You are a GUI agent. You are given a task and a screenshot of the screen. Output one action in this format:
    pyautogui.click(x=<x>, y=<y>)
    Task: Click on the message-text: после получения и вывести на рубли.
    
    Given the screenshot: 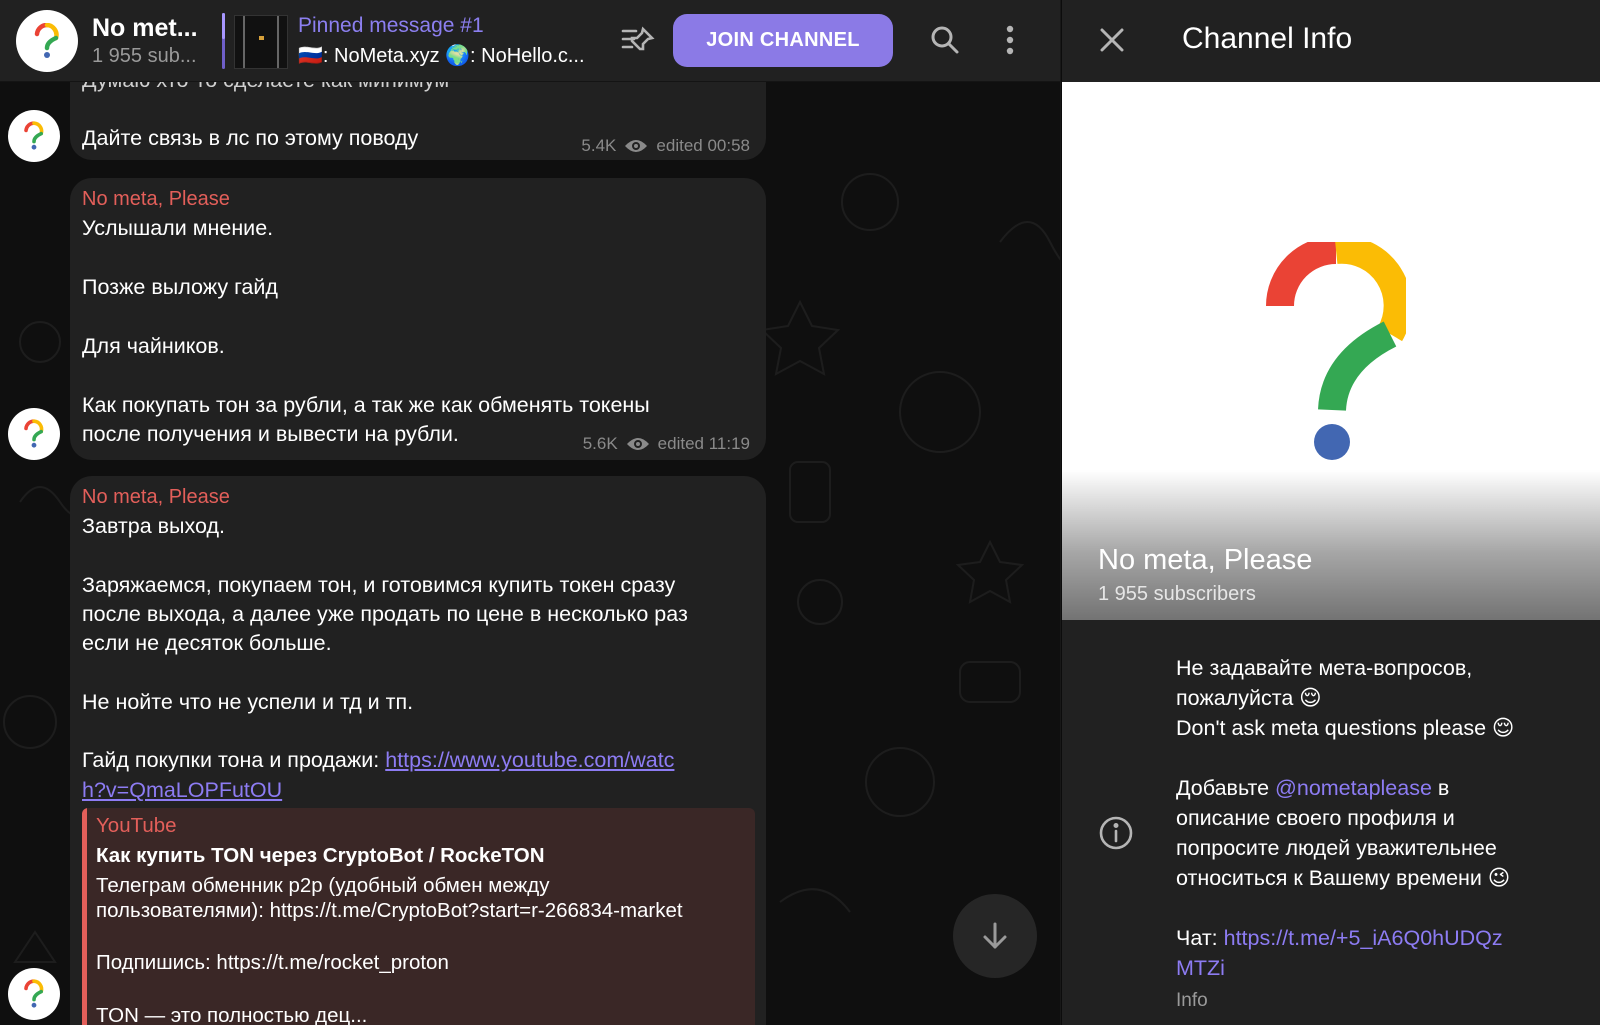 What is the action you would take?
    pyautogui.click(x=270, y=434)
    